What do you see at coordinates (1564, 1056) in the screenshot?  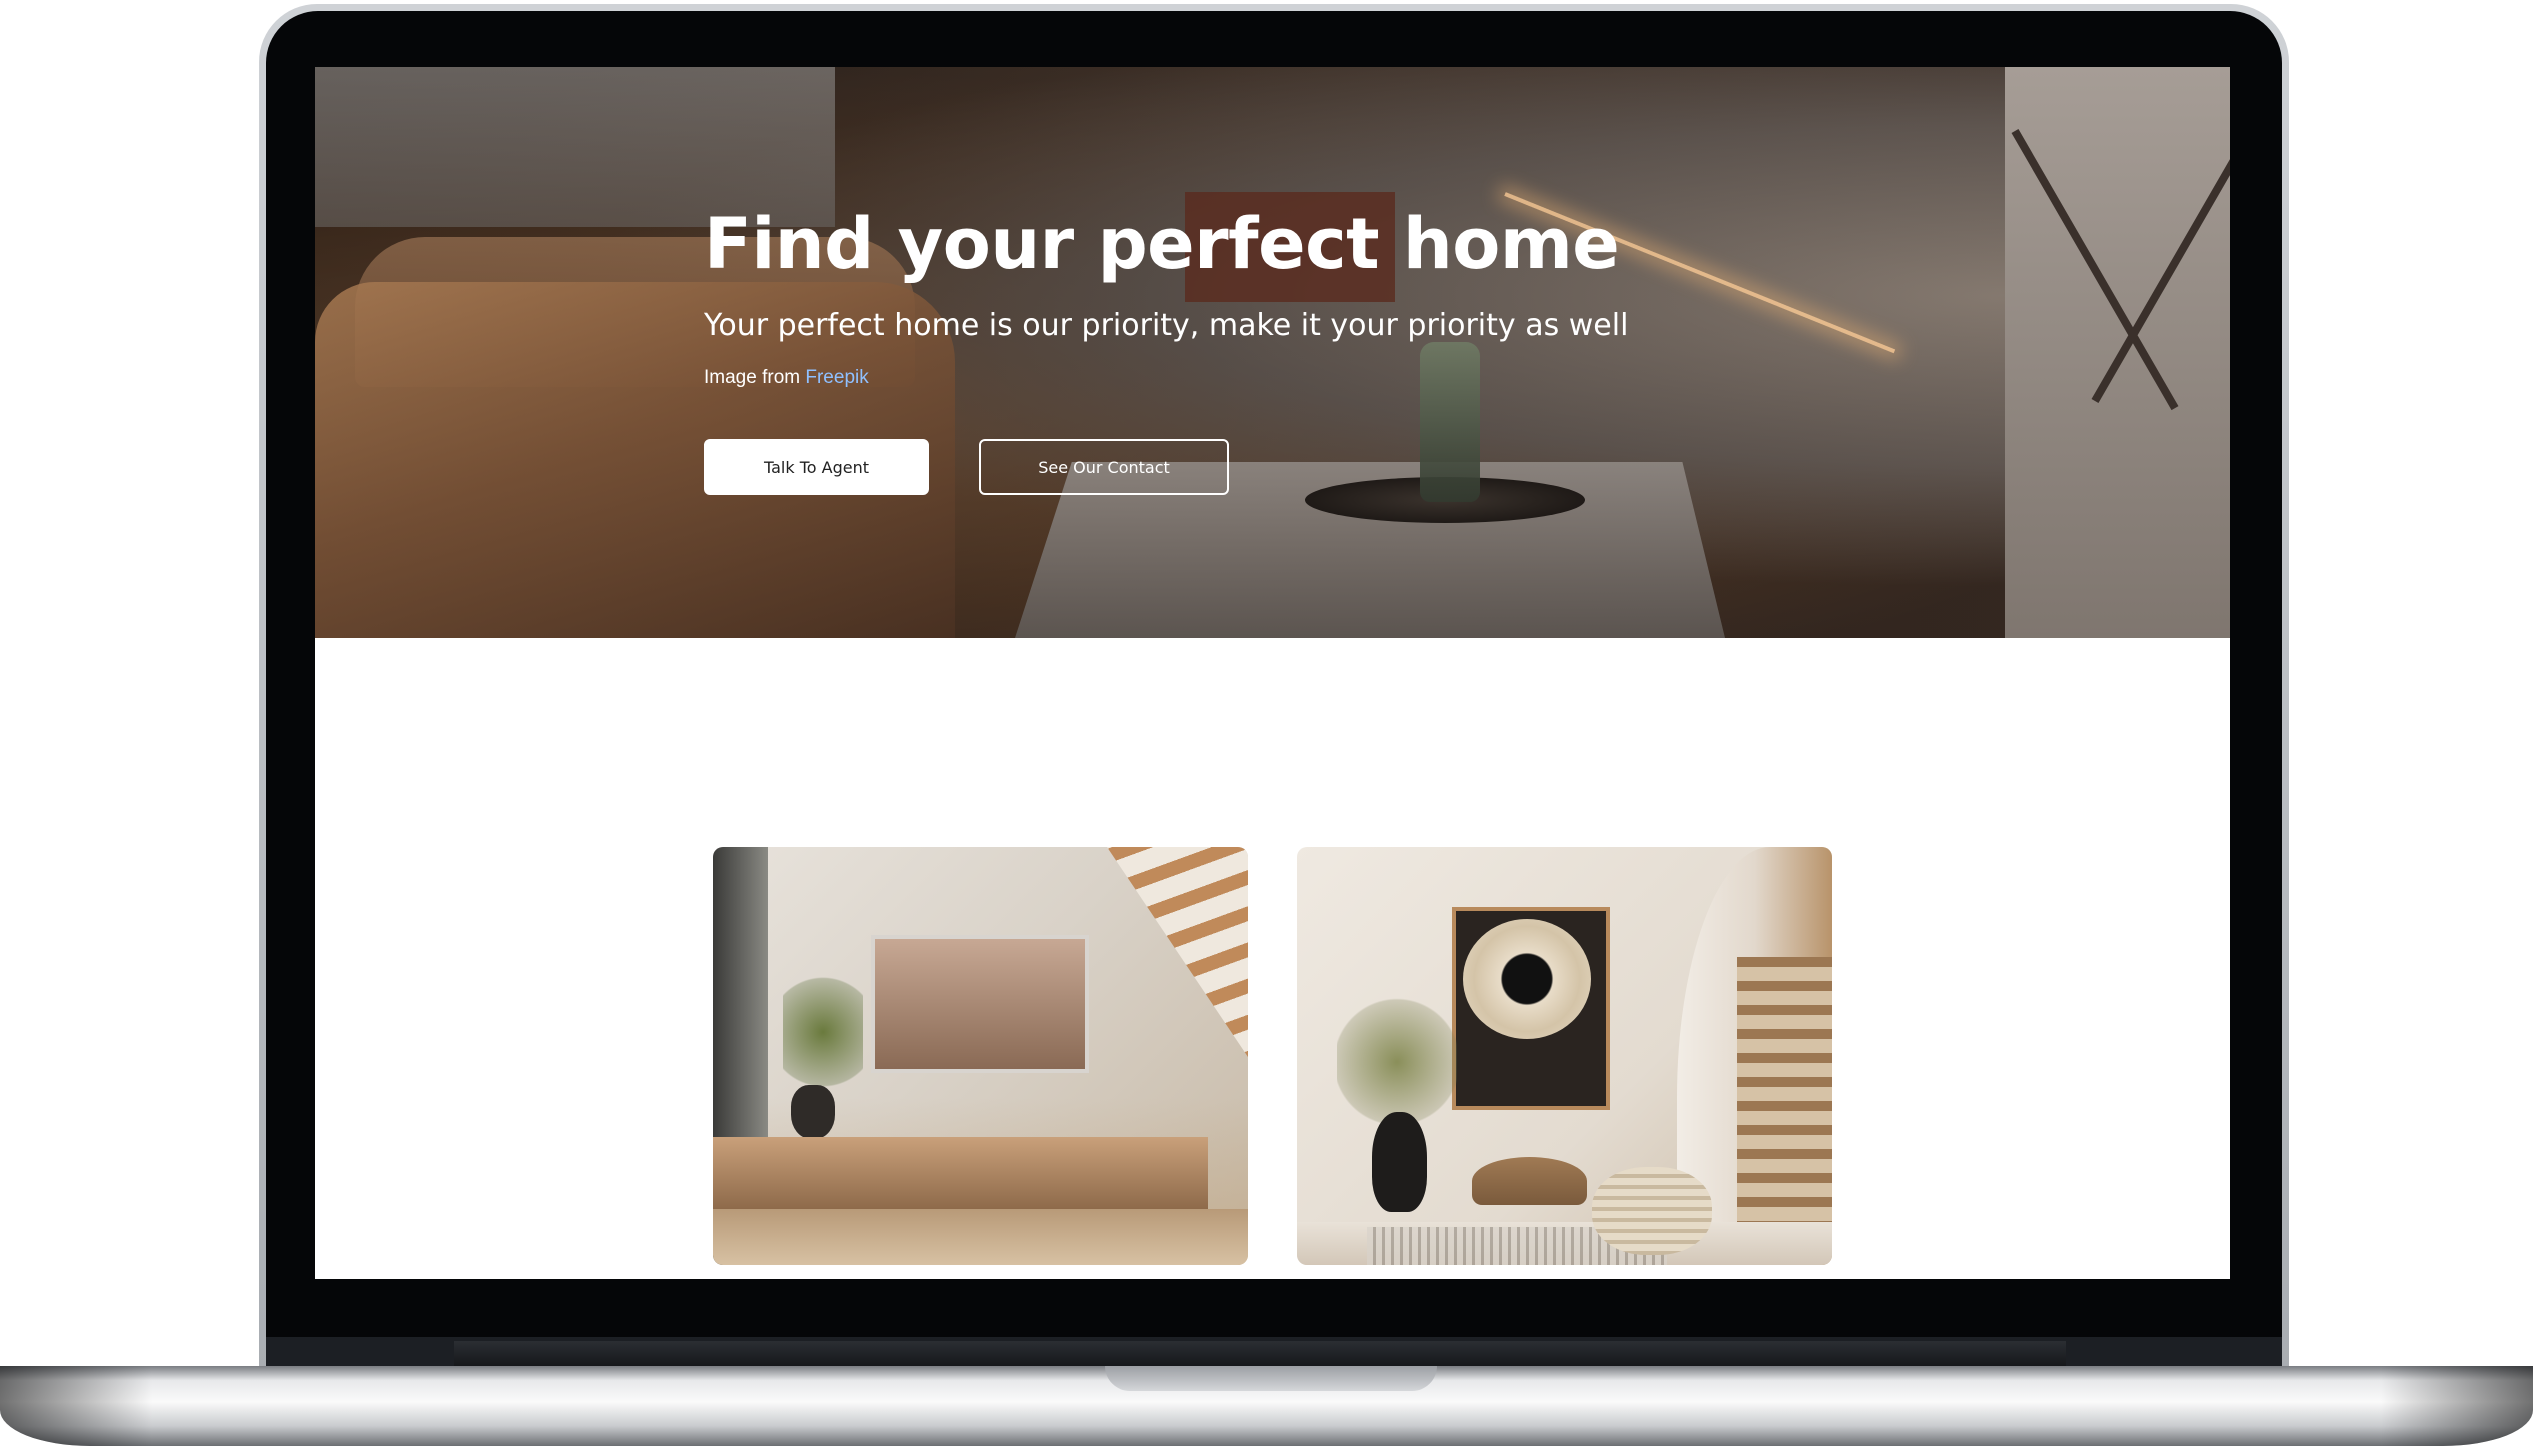 I see `gallery-card-hallway` at bounding box center [1564, 1056].